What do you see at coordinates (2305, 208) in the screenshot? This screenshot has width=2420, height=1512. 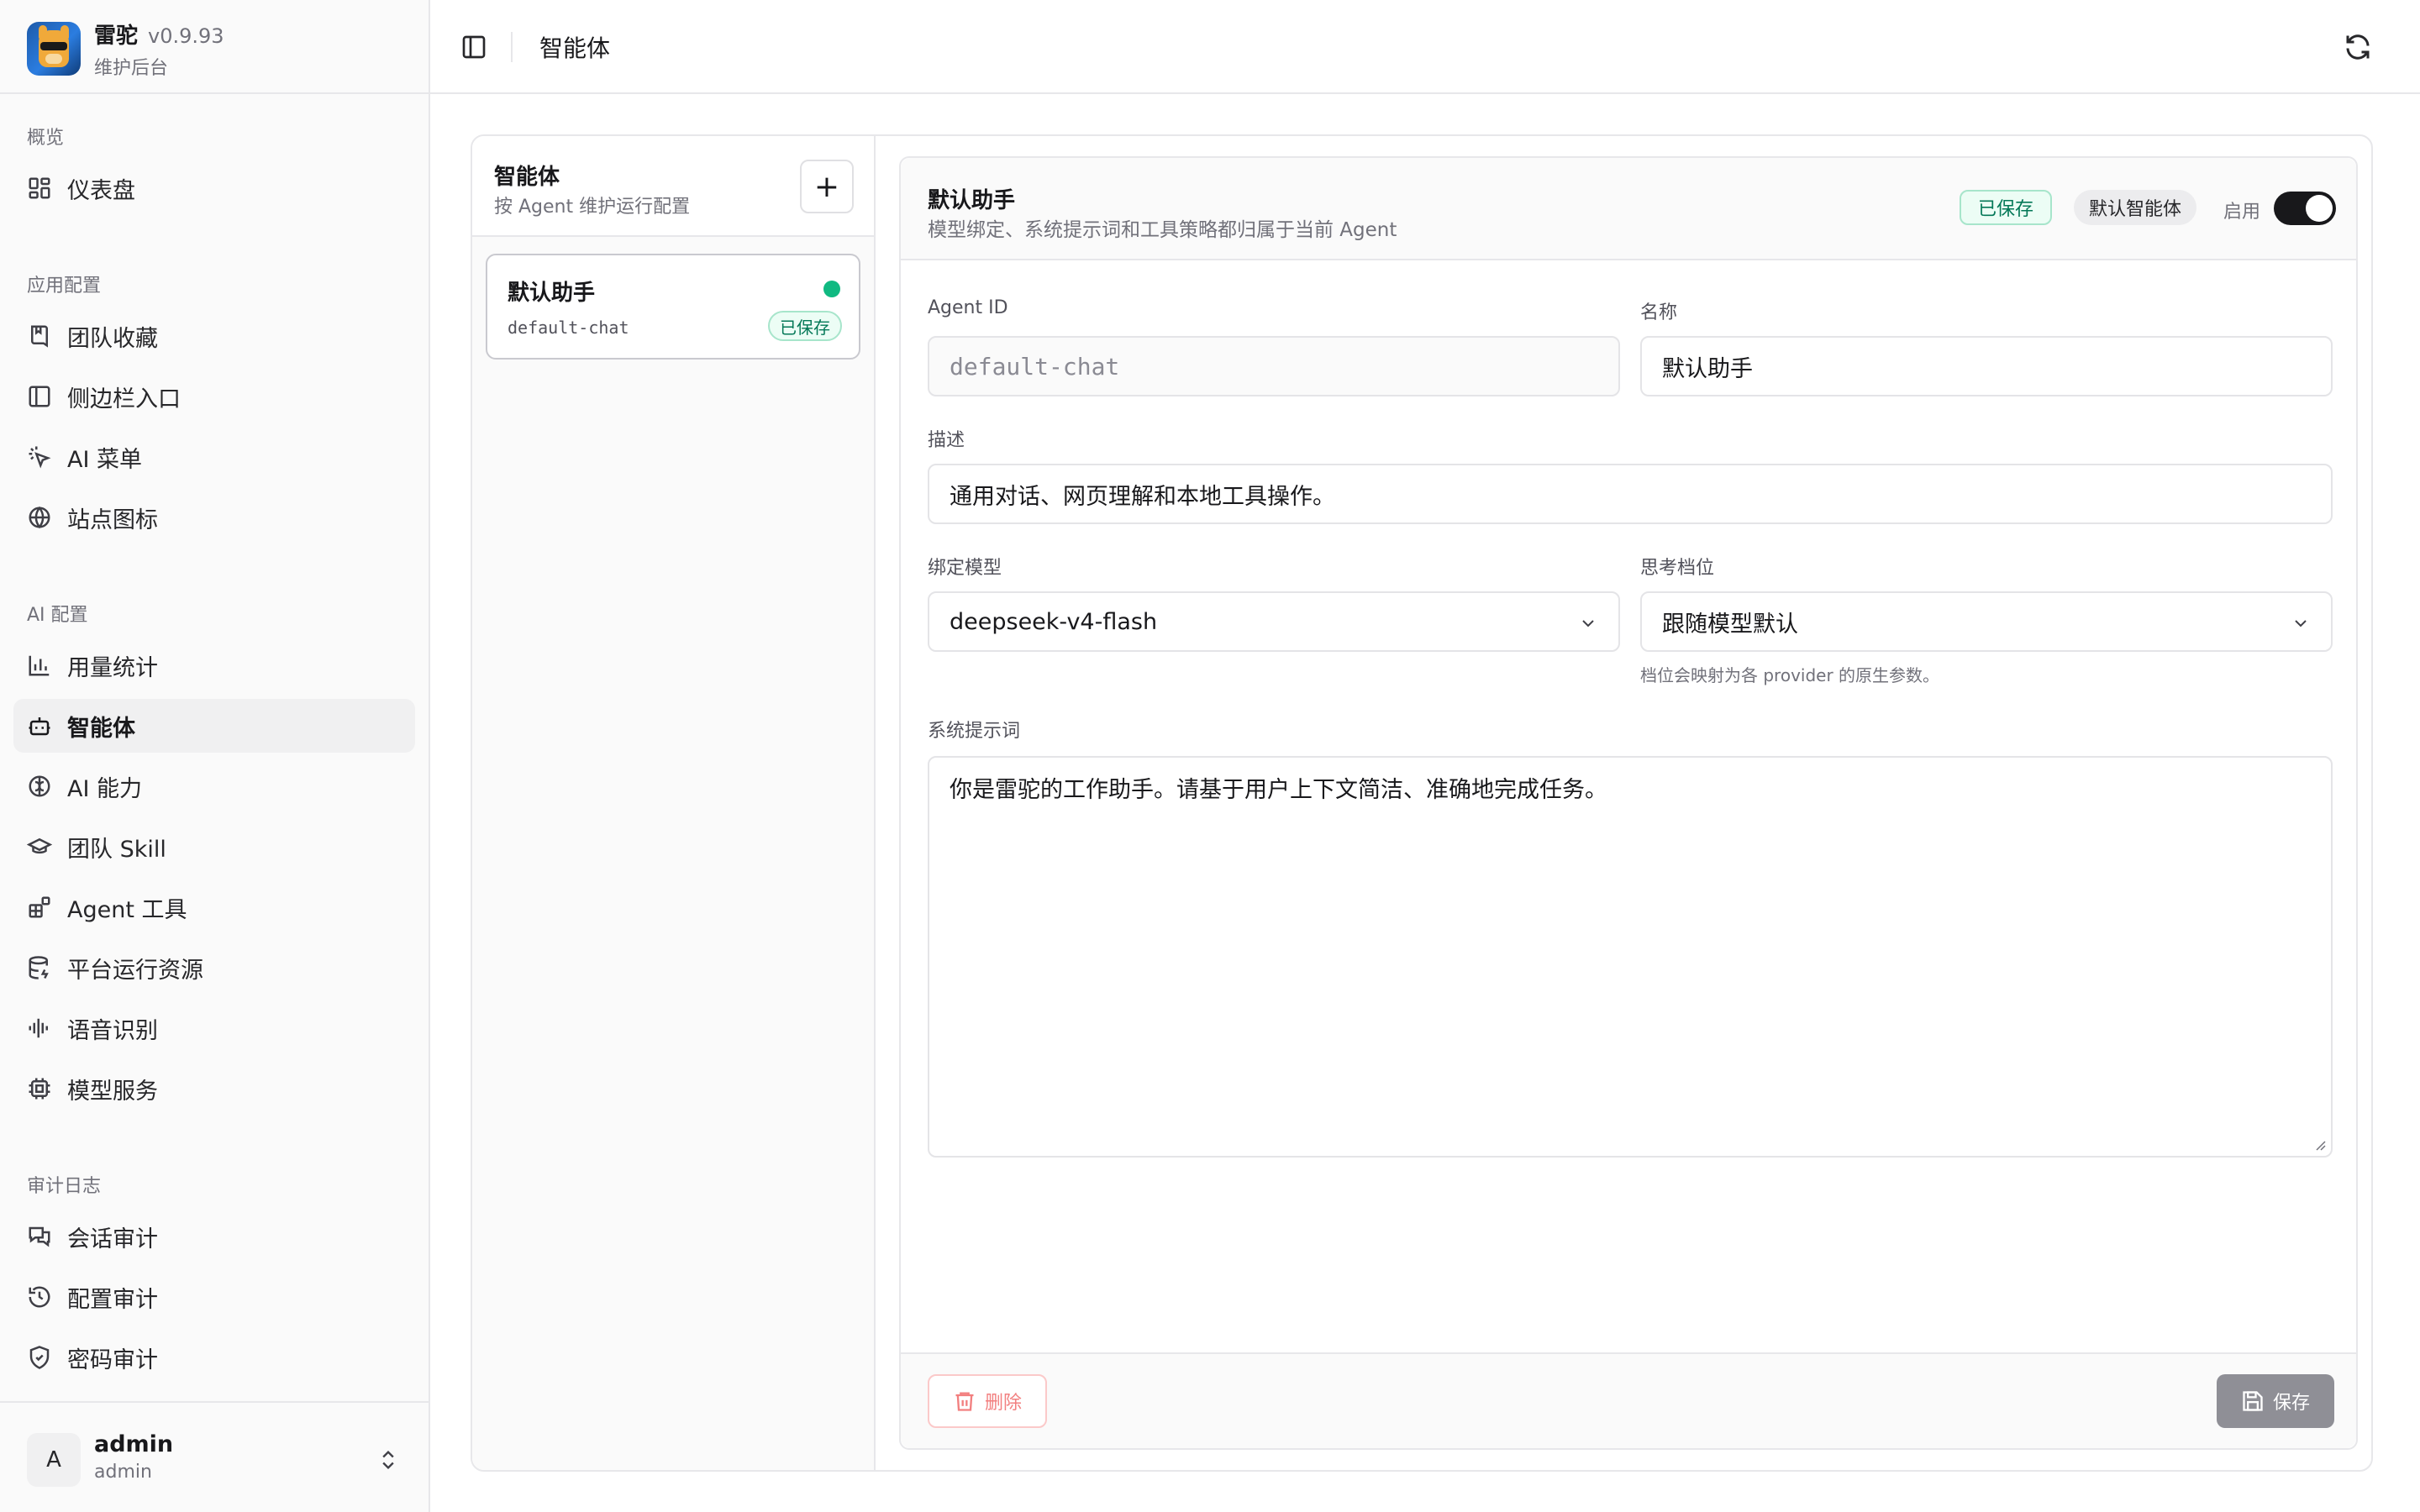 I see `enable-toggle` at bounding box center [2305, 208].